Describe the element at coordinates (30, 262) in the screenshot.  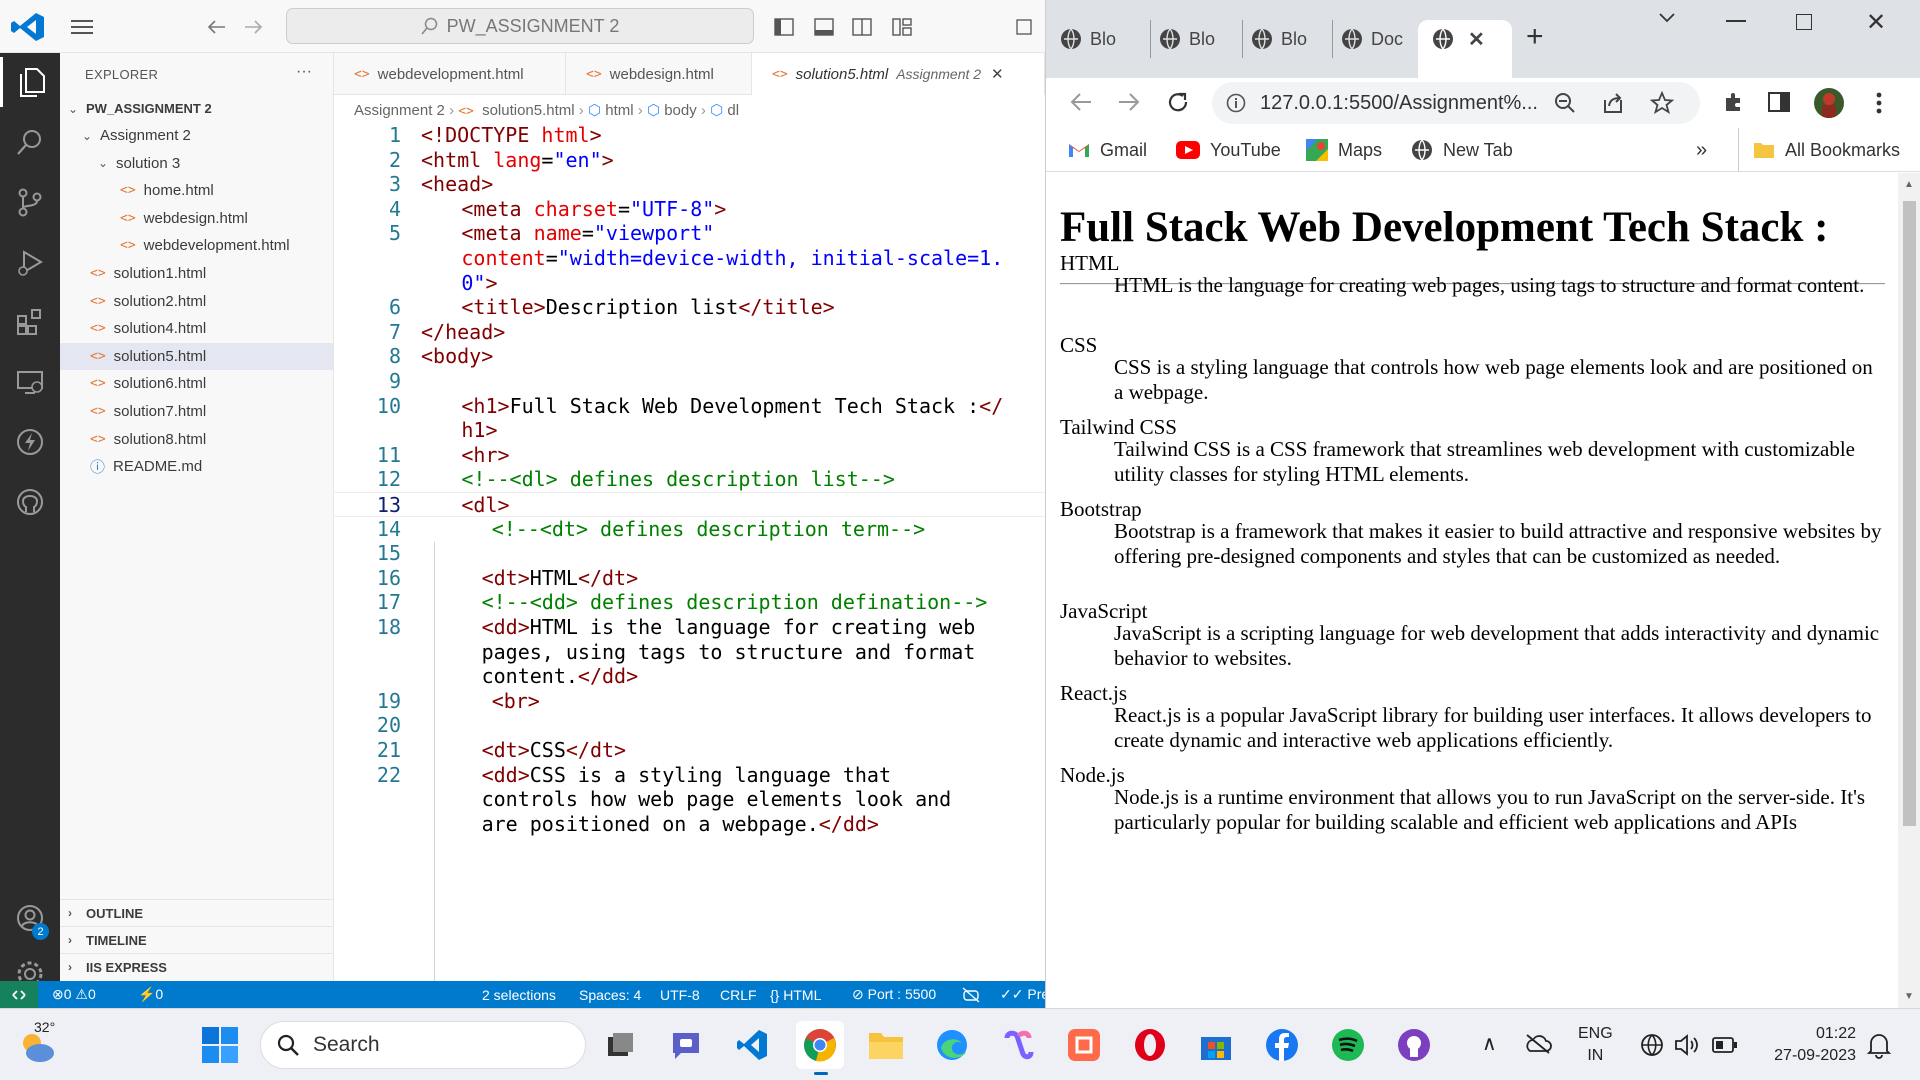
I see `run-debug-icon` at that location.